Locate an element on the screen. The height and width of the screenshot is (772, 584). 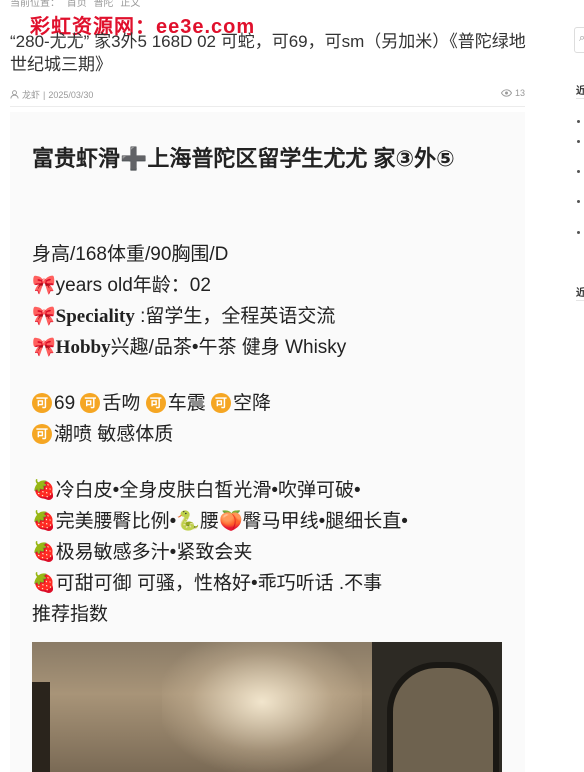
service-item: 潮喷 敏感体质 is located at coordinates (114, 434).